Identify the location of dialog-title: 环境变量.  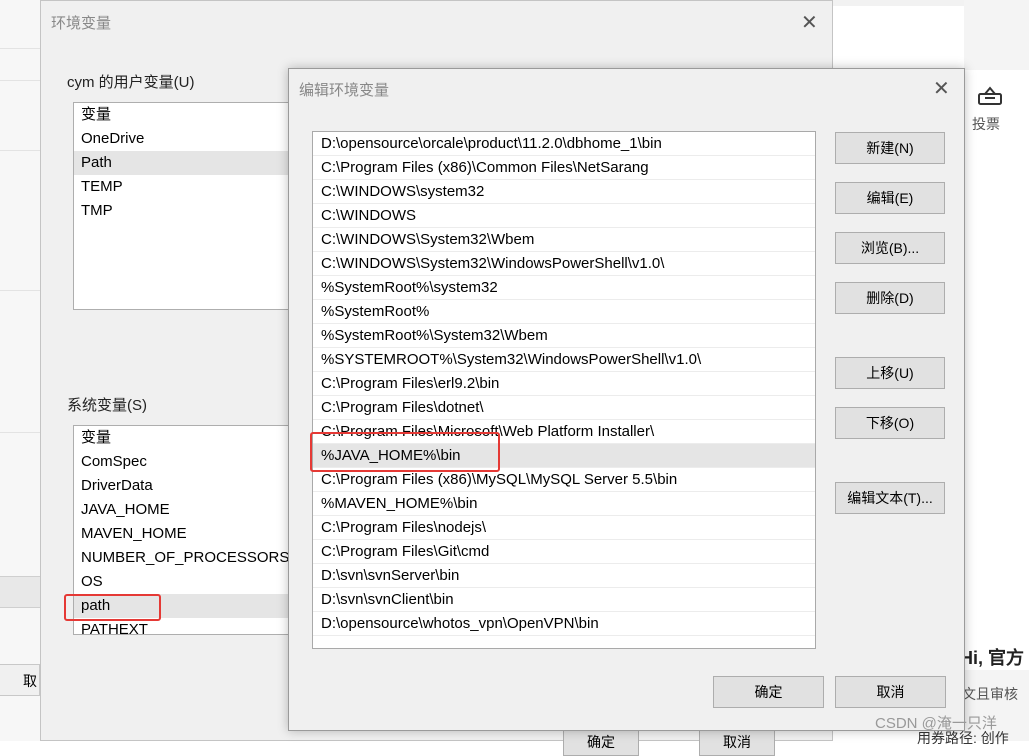
(81, 23).